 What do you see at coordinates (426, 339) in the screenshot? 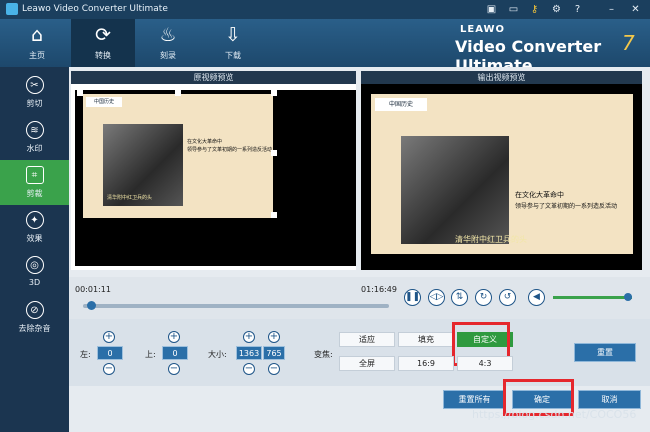
I see `ratio-fill-button: 填充` at bounding box center [426, 339].